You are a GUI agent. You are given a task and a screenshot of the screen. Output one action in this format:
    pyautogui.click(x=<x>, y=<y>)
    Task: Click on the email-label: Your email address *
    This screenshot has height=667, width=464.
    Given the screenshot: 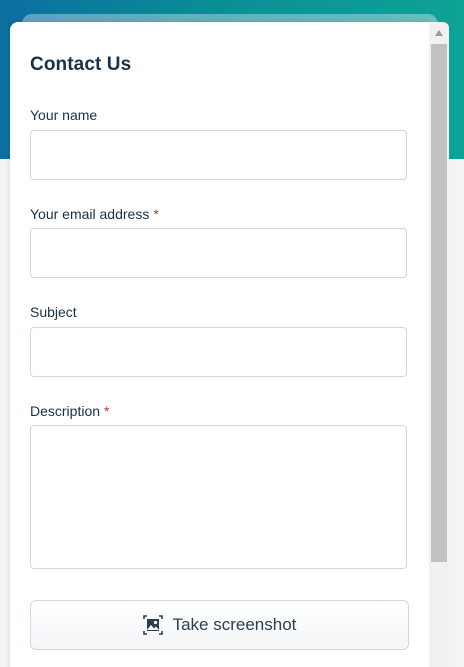 What is the action you would take?
    pyautogui.click(x=94, y=214)
    